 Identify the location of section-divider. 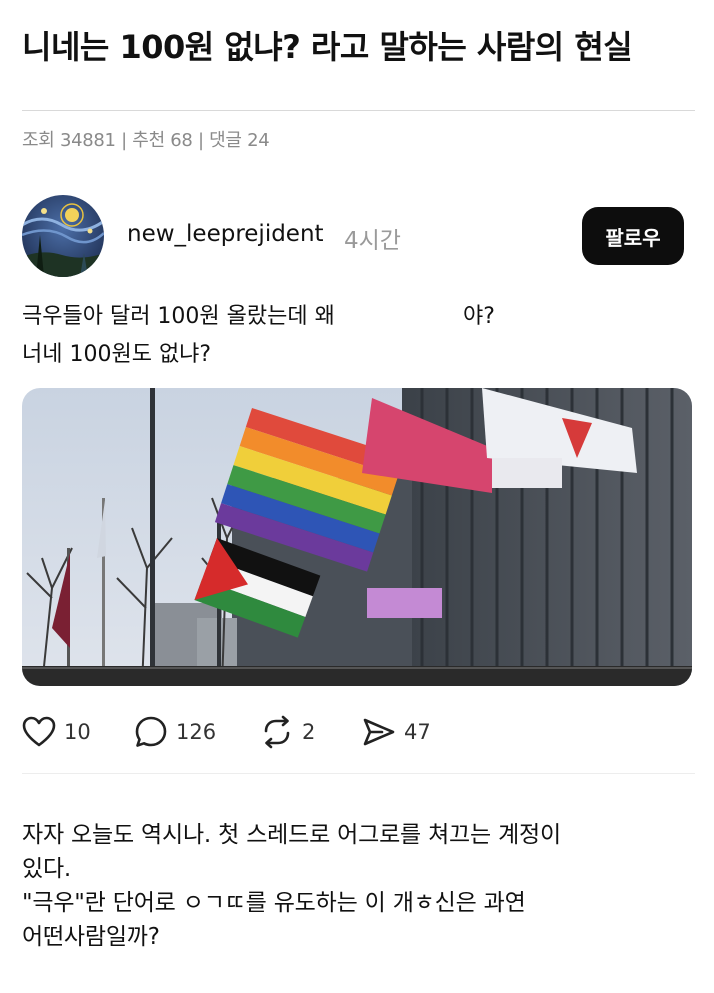
(358, 773).